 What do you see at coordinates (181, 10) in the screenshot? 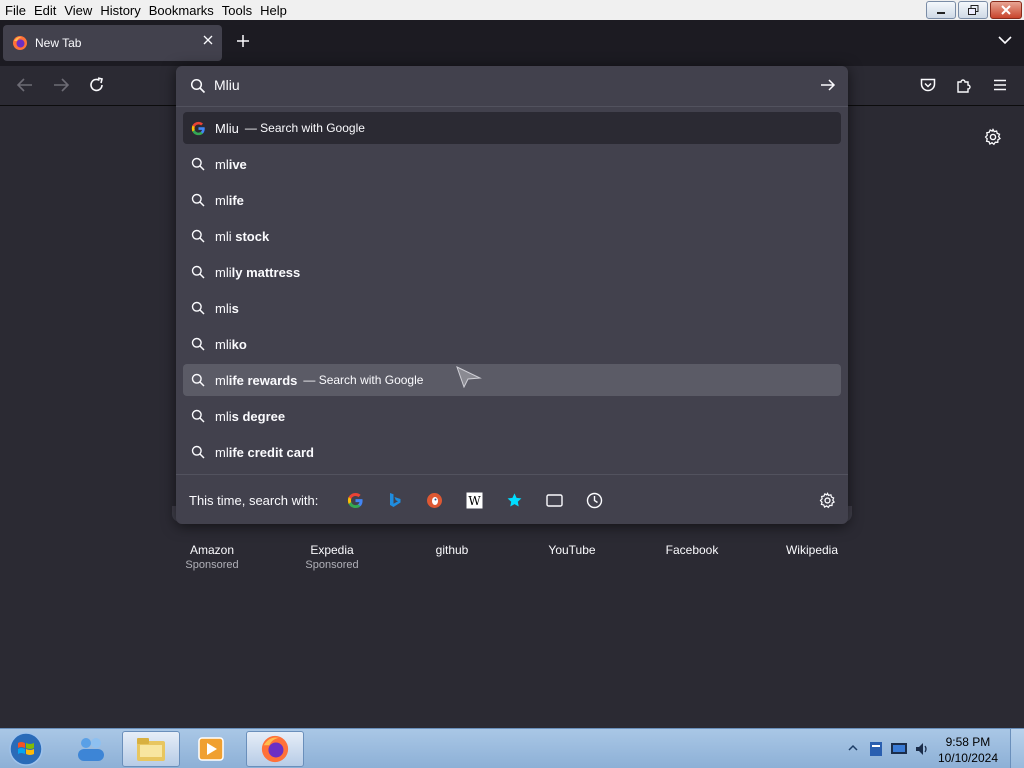
I see `menu-bookmarks: Bookmarks` at bounding box center [181, 10].